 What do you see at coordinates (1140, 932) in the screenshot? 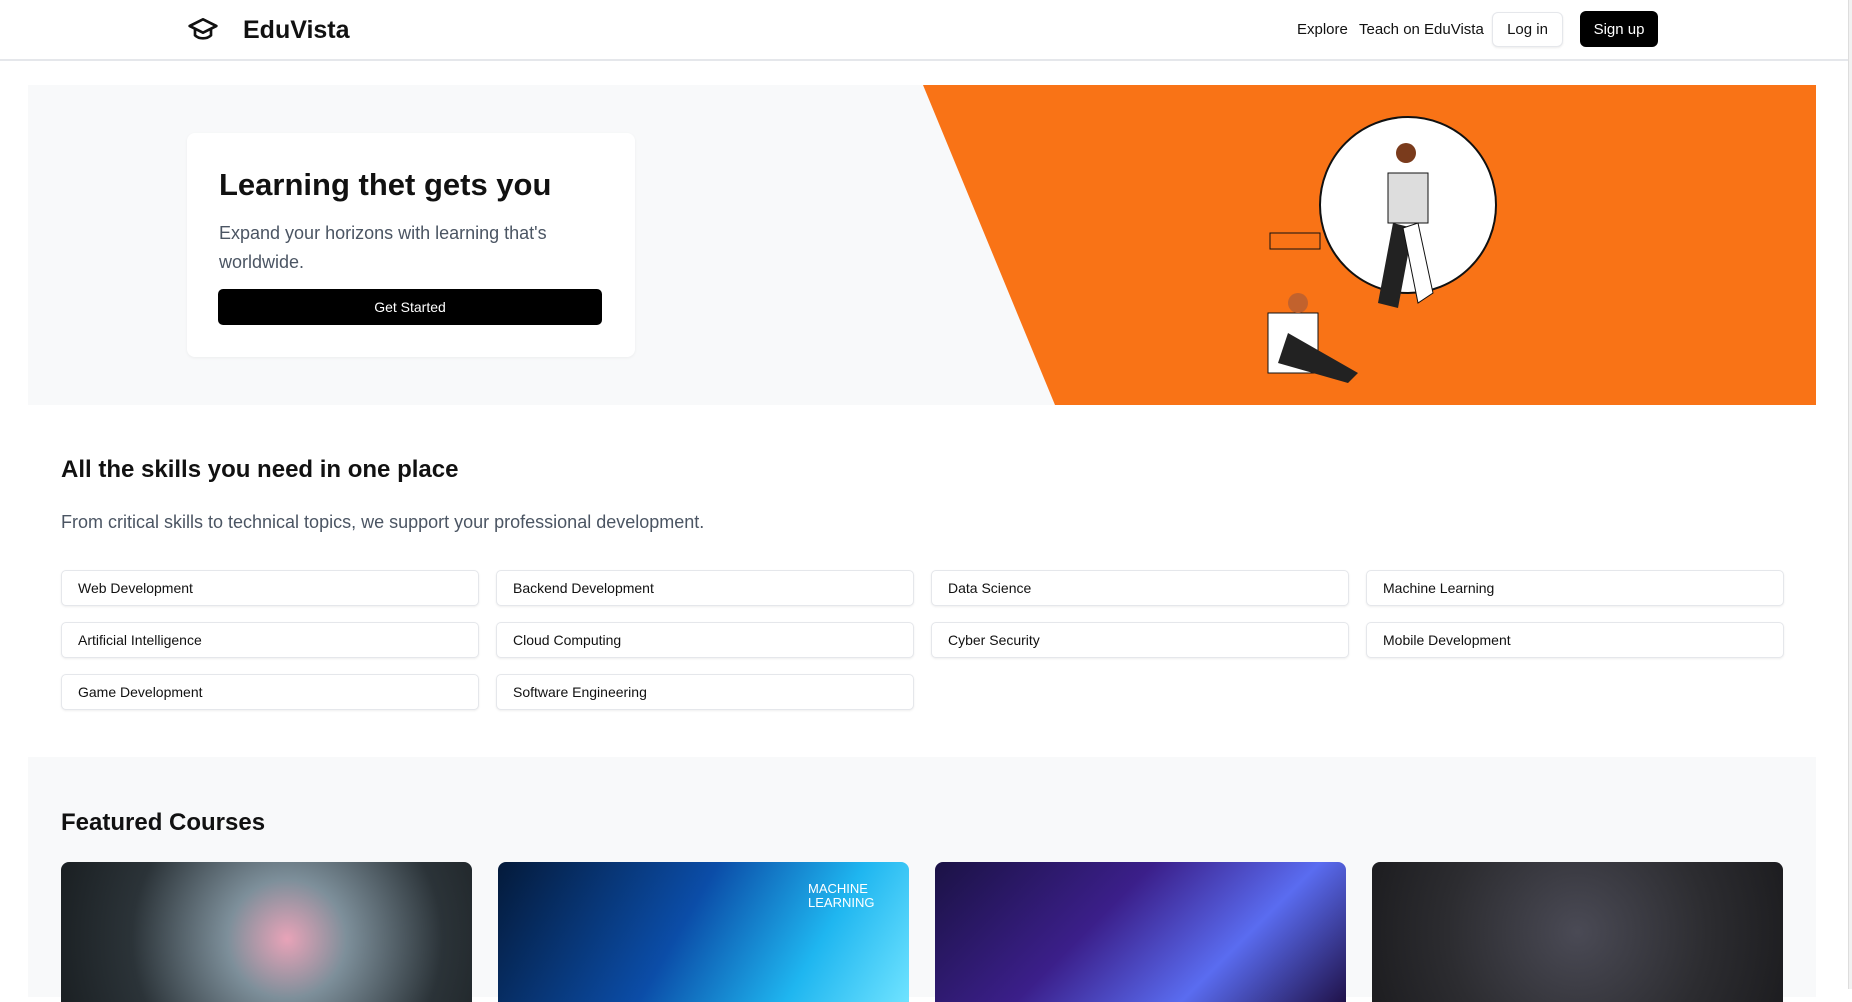
I see `course-card-web` at bounding box center [1140, 932].